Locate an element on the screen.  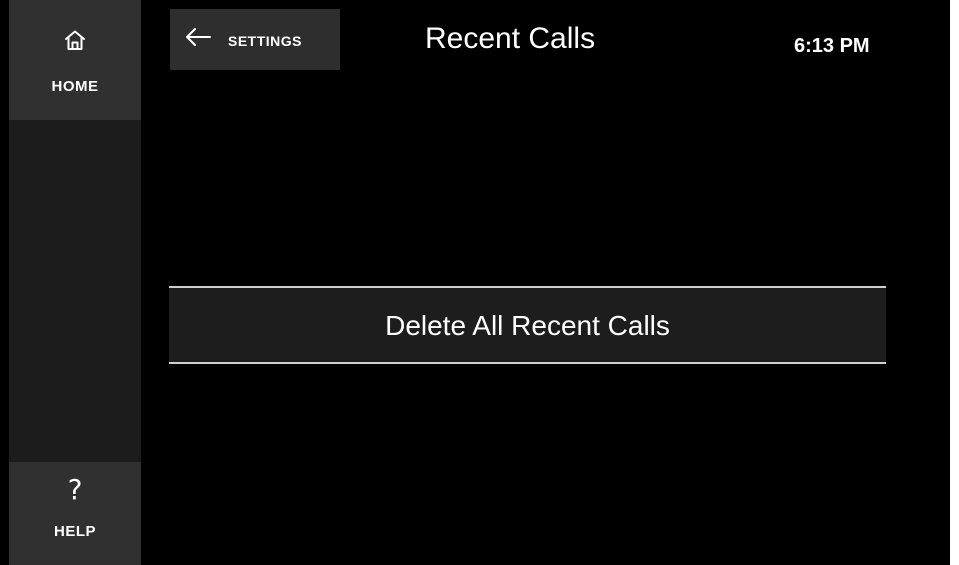
home-icon is located at coordinates (75, 40).